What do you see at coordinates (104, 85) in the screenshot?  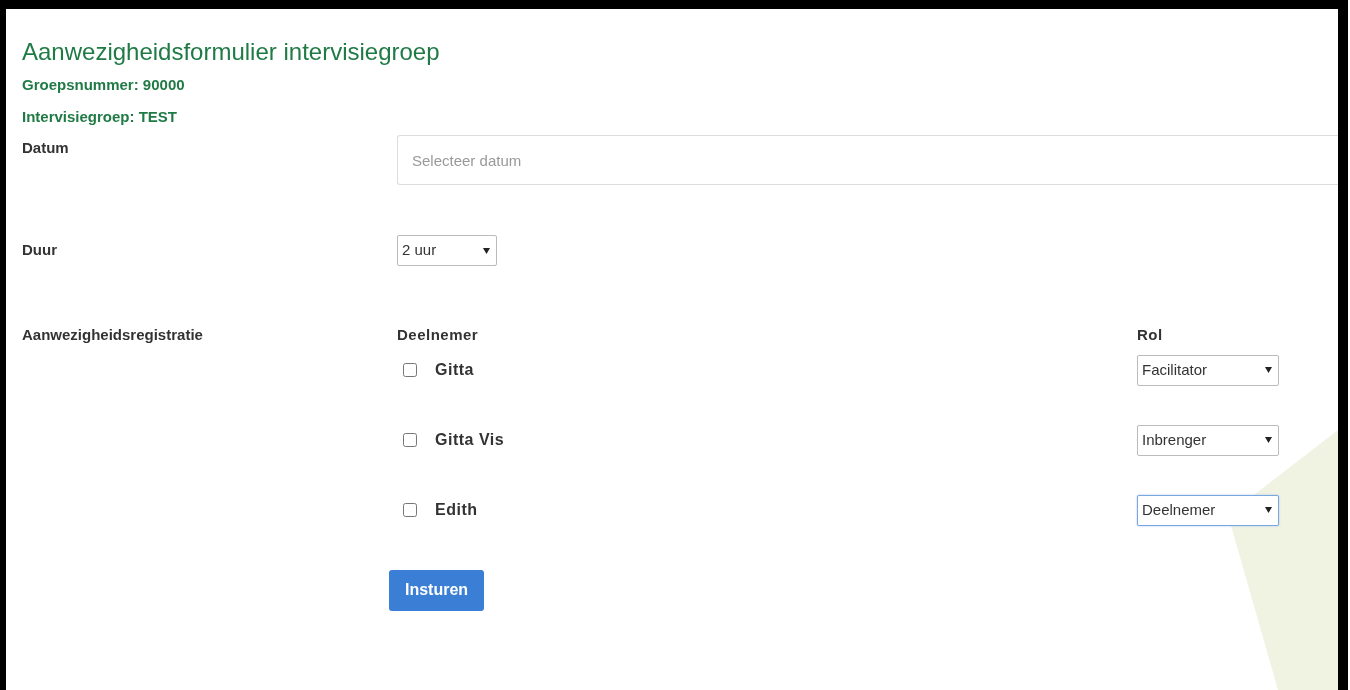 I see `group-number: Groepsnummer: 90000` at bounding box center [104, 85].